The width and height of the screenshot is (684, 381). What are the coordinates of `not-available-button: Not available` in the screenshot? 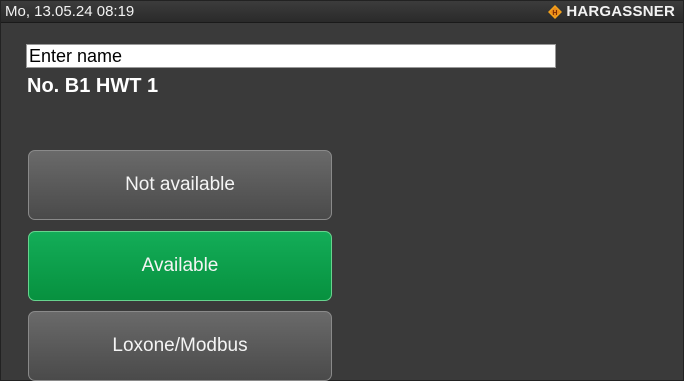 It's located at (180, 185).